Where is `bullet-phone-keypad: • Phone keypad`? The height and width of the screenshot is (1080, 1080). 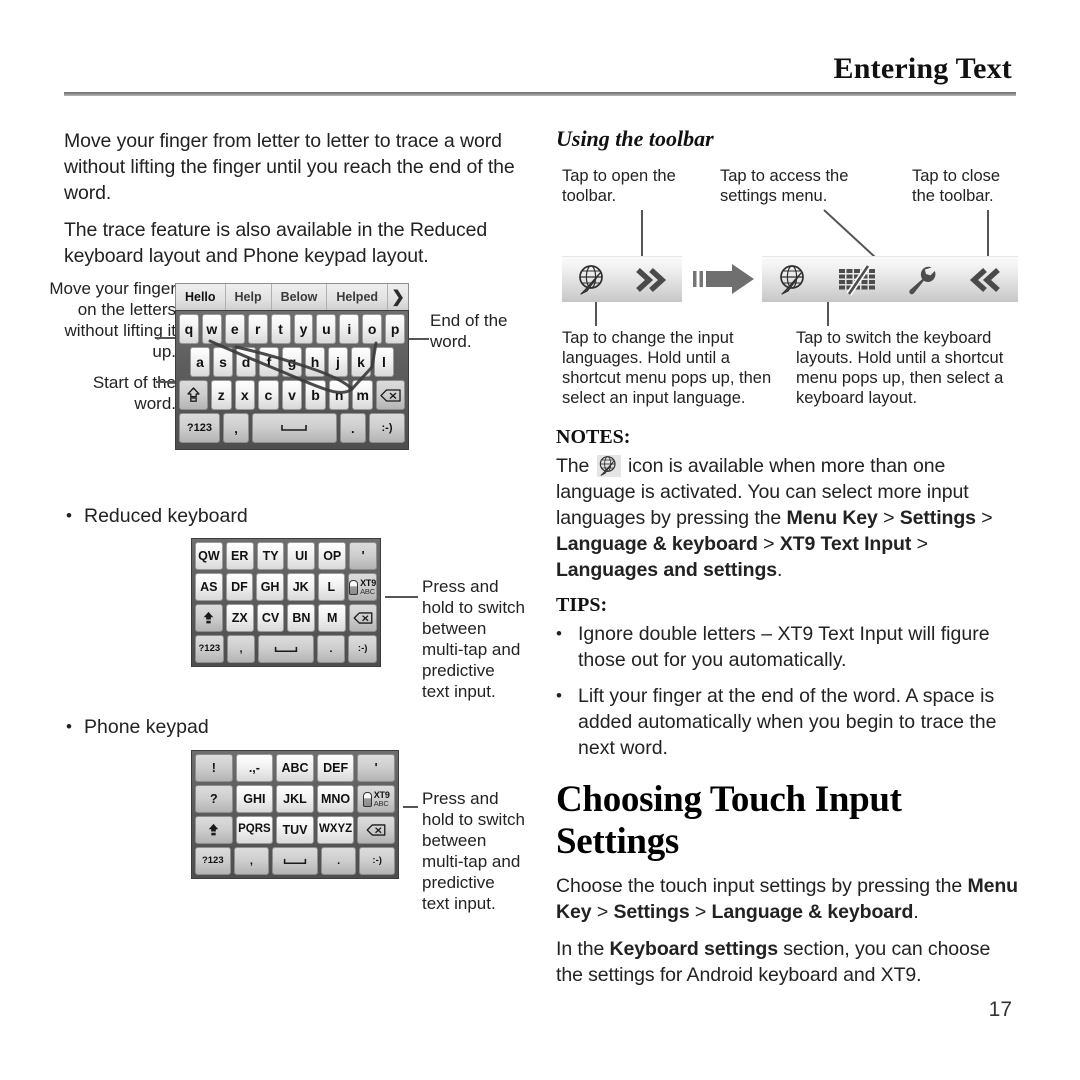
bullet-phone-keypad: • Phone keypad is located at coordinates (216, 727).